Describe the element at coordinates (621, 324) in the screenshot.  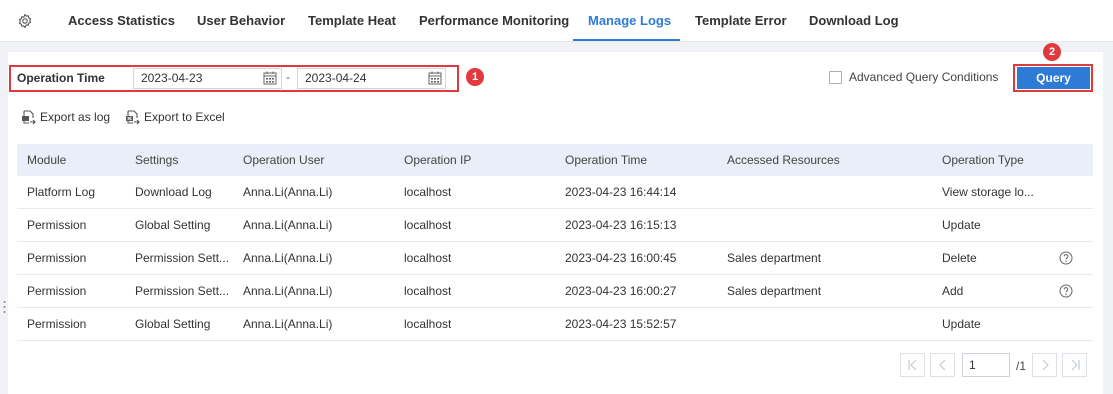
I see `cell-operation-time: 2023-04-23 15:52:57` at that location.